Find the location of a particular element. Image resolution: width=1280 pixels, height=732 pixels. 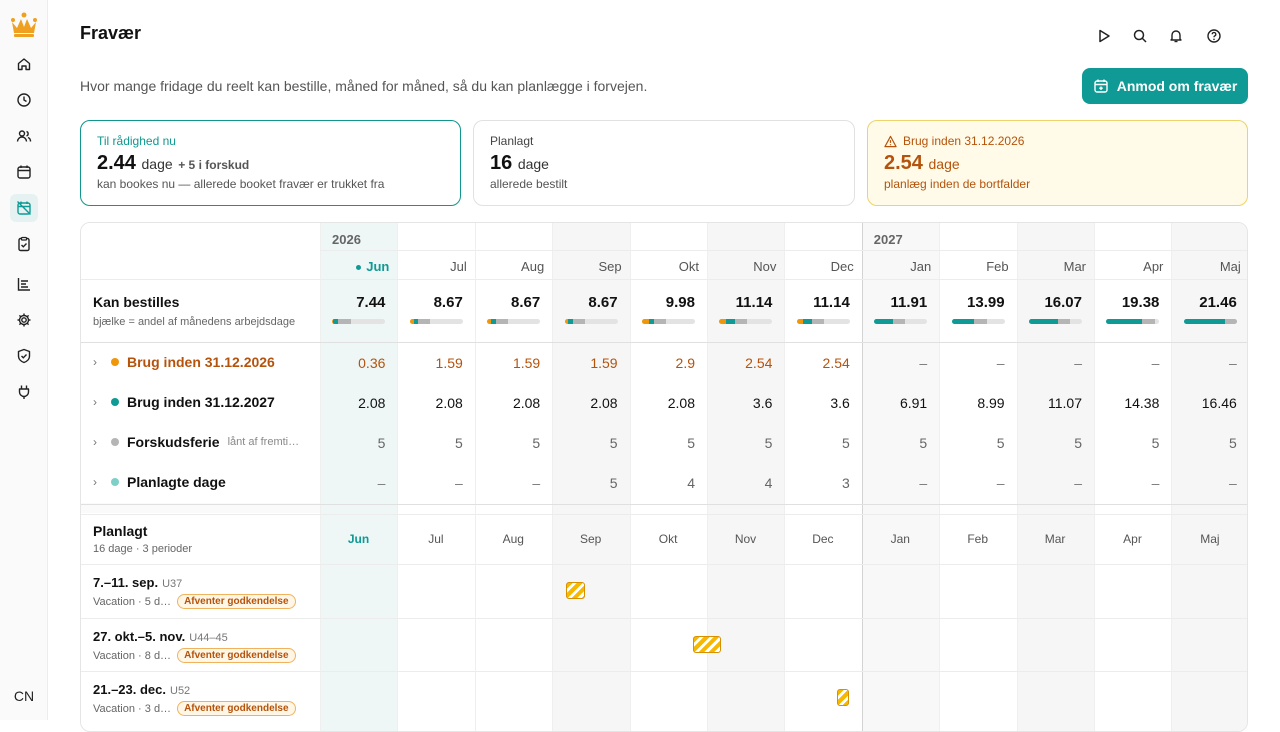

sidebar-item-clipboard-check is located at coordinates (24, 244).